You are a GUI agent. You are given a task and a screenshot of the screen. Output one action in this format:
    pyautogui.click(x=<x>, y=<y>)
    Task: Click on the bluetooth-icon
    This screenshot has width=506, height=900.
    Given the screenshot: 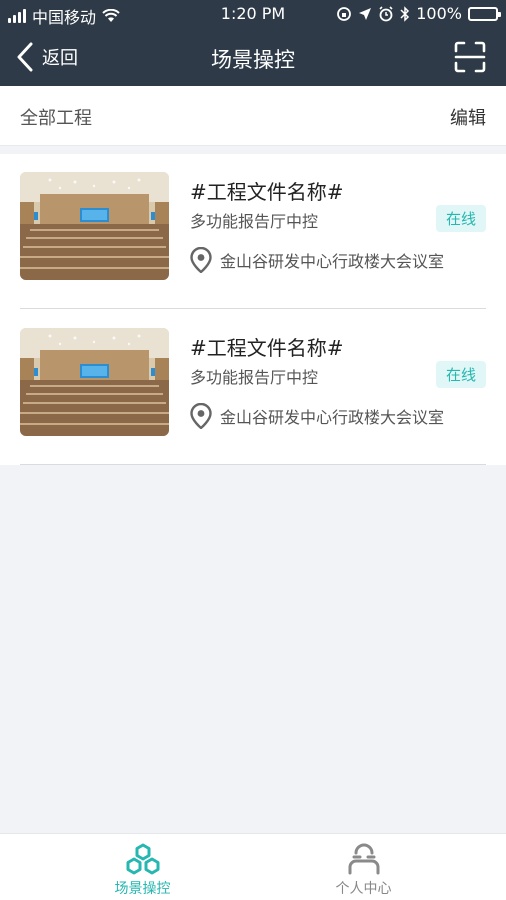 What is the action you would take?
    pyautogui.click(x=405, y=13)
    